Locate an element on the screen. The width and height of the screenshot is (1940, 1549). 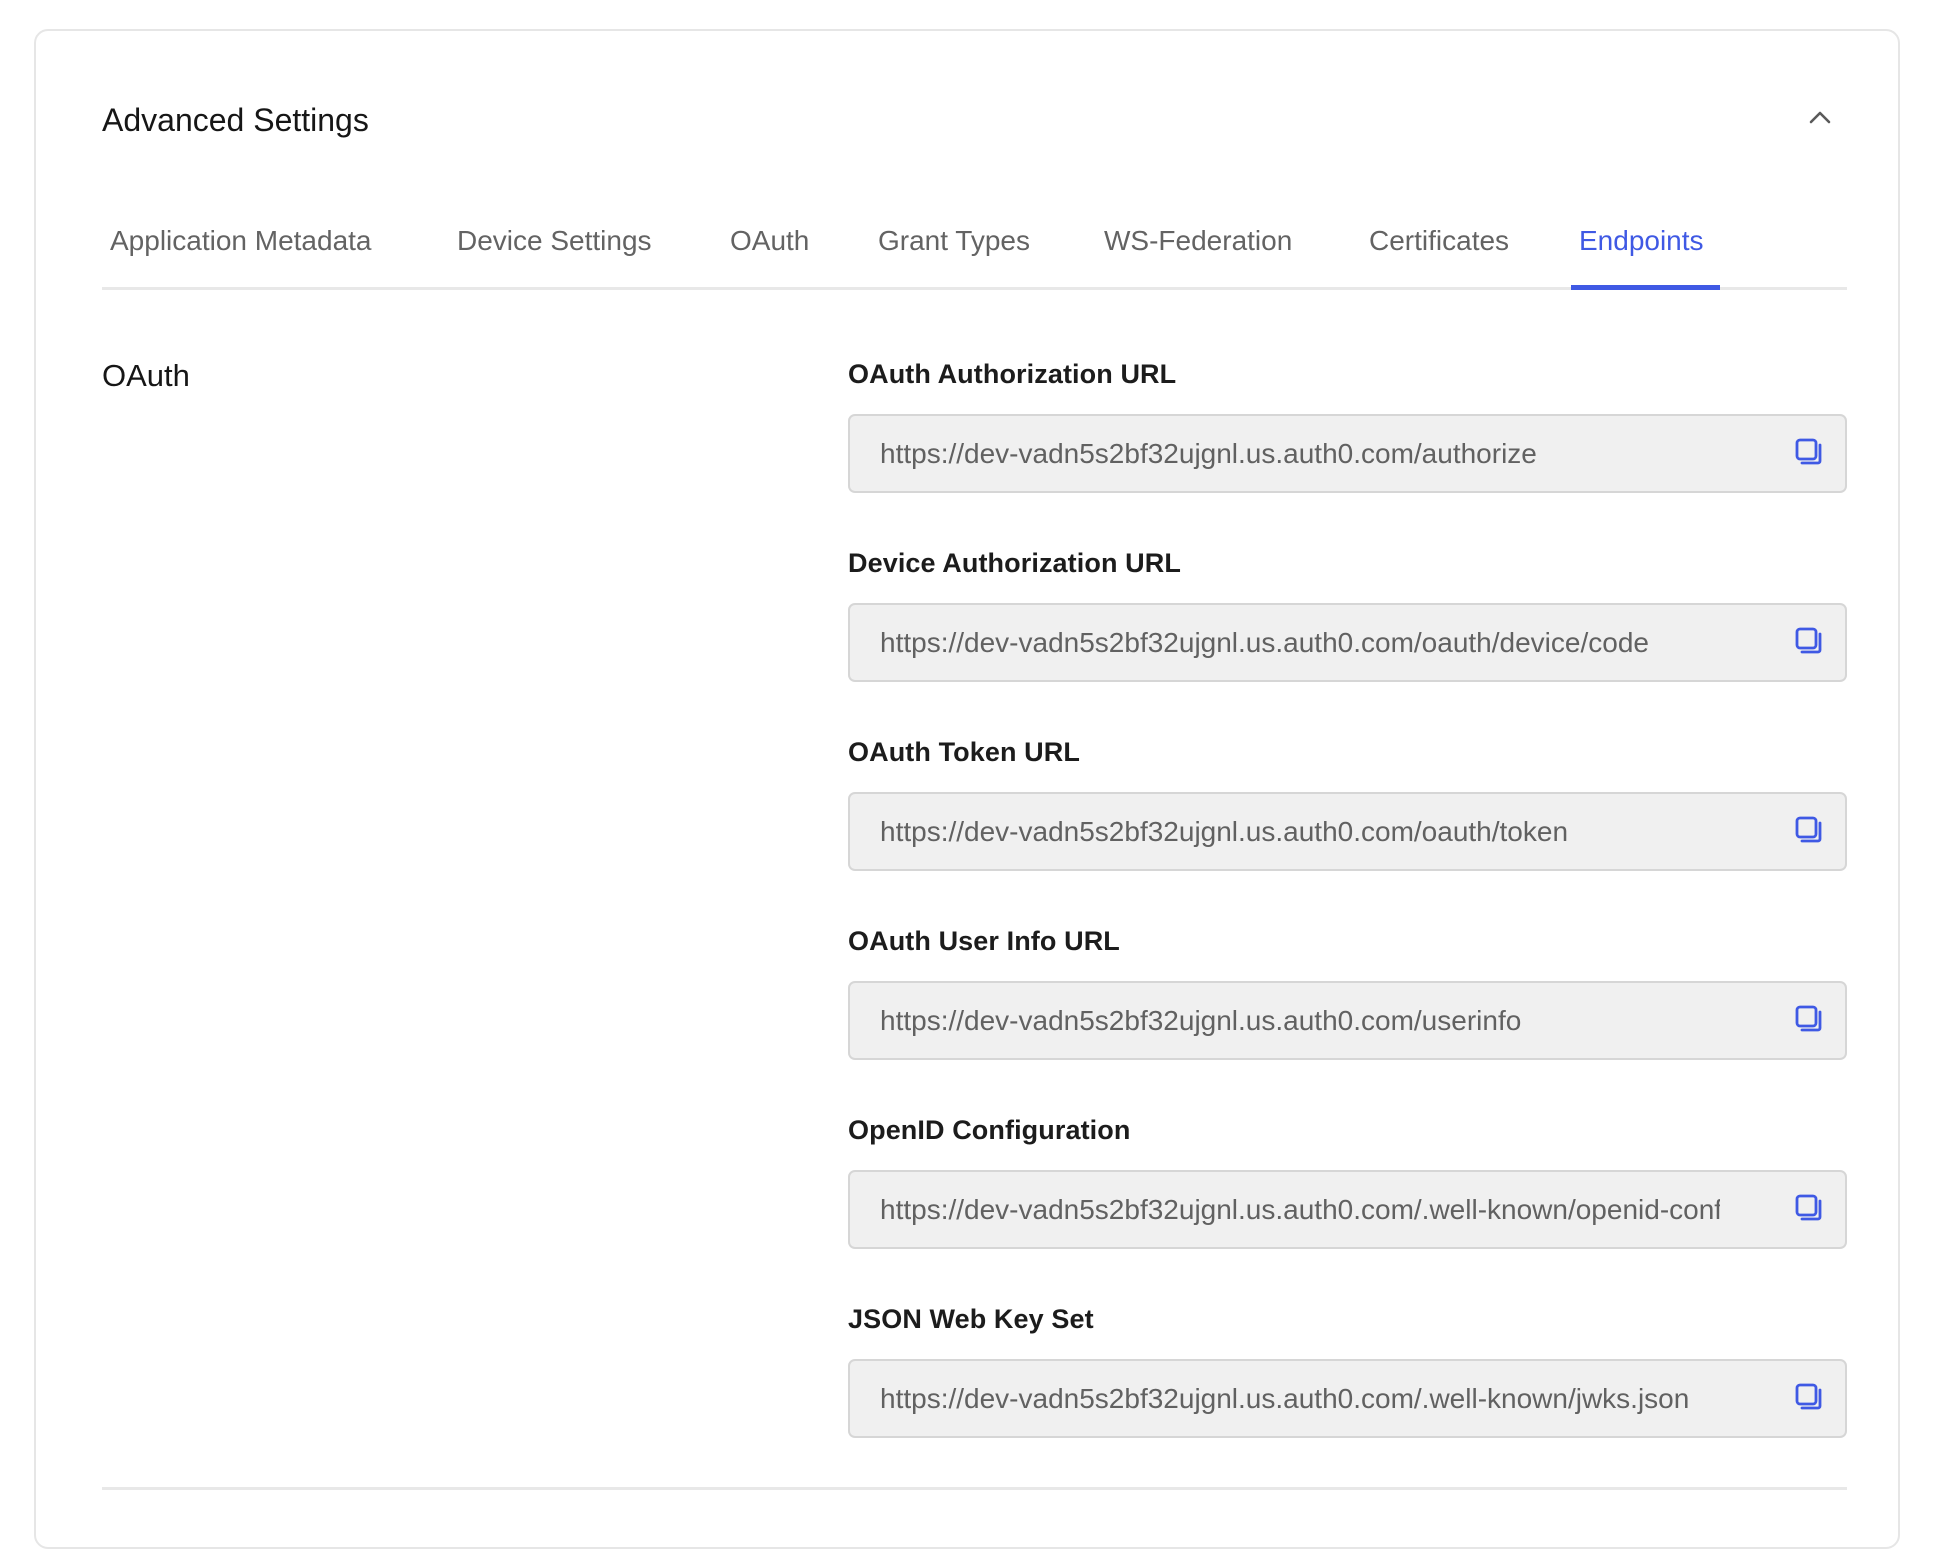
field-device-authorization-url: Device Authorization URL is located at coordinates (1347, 634).